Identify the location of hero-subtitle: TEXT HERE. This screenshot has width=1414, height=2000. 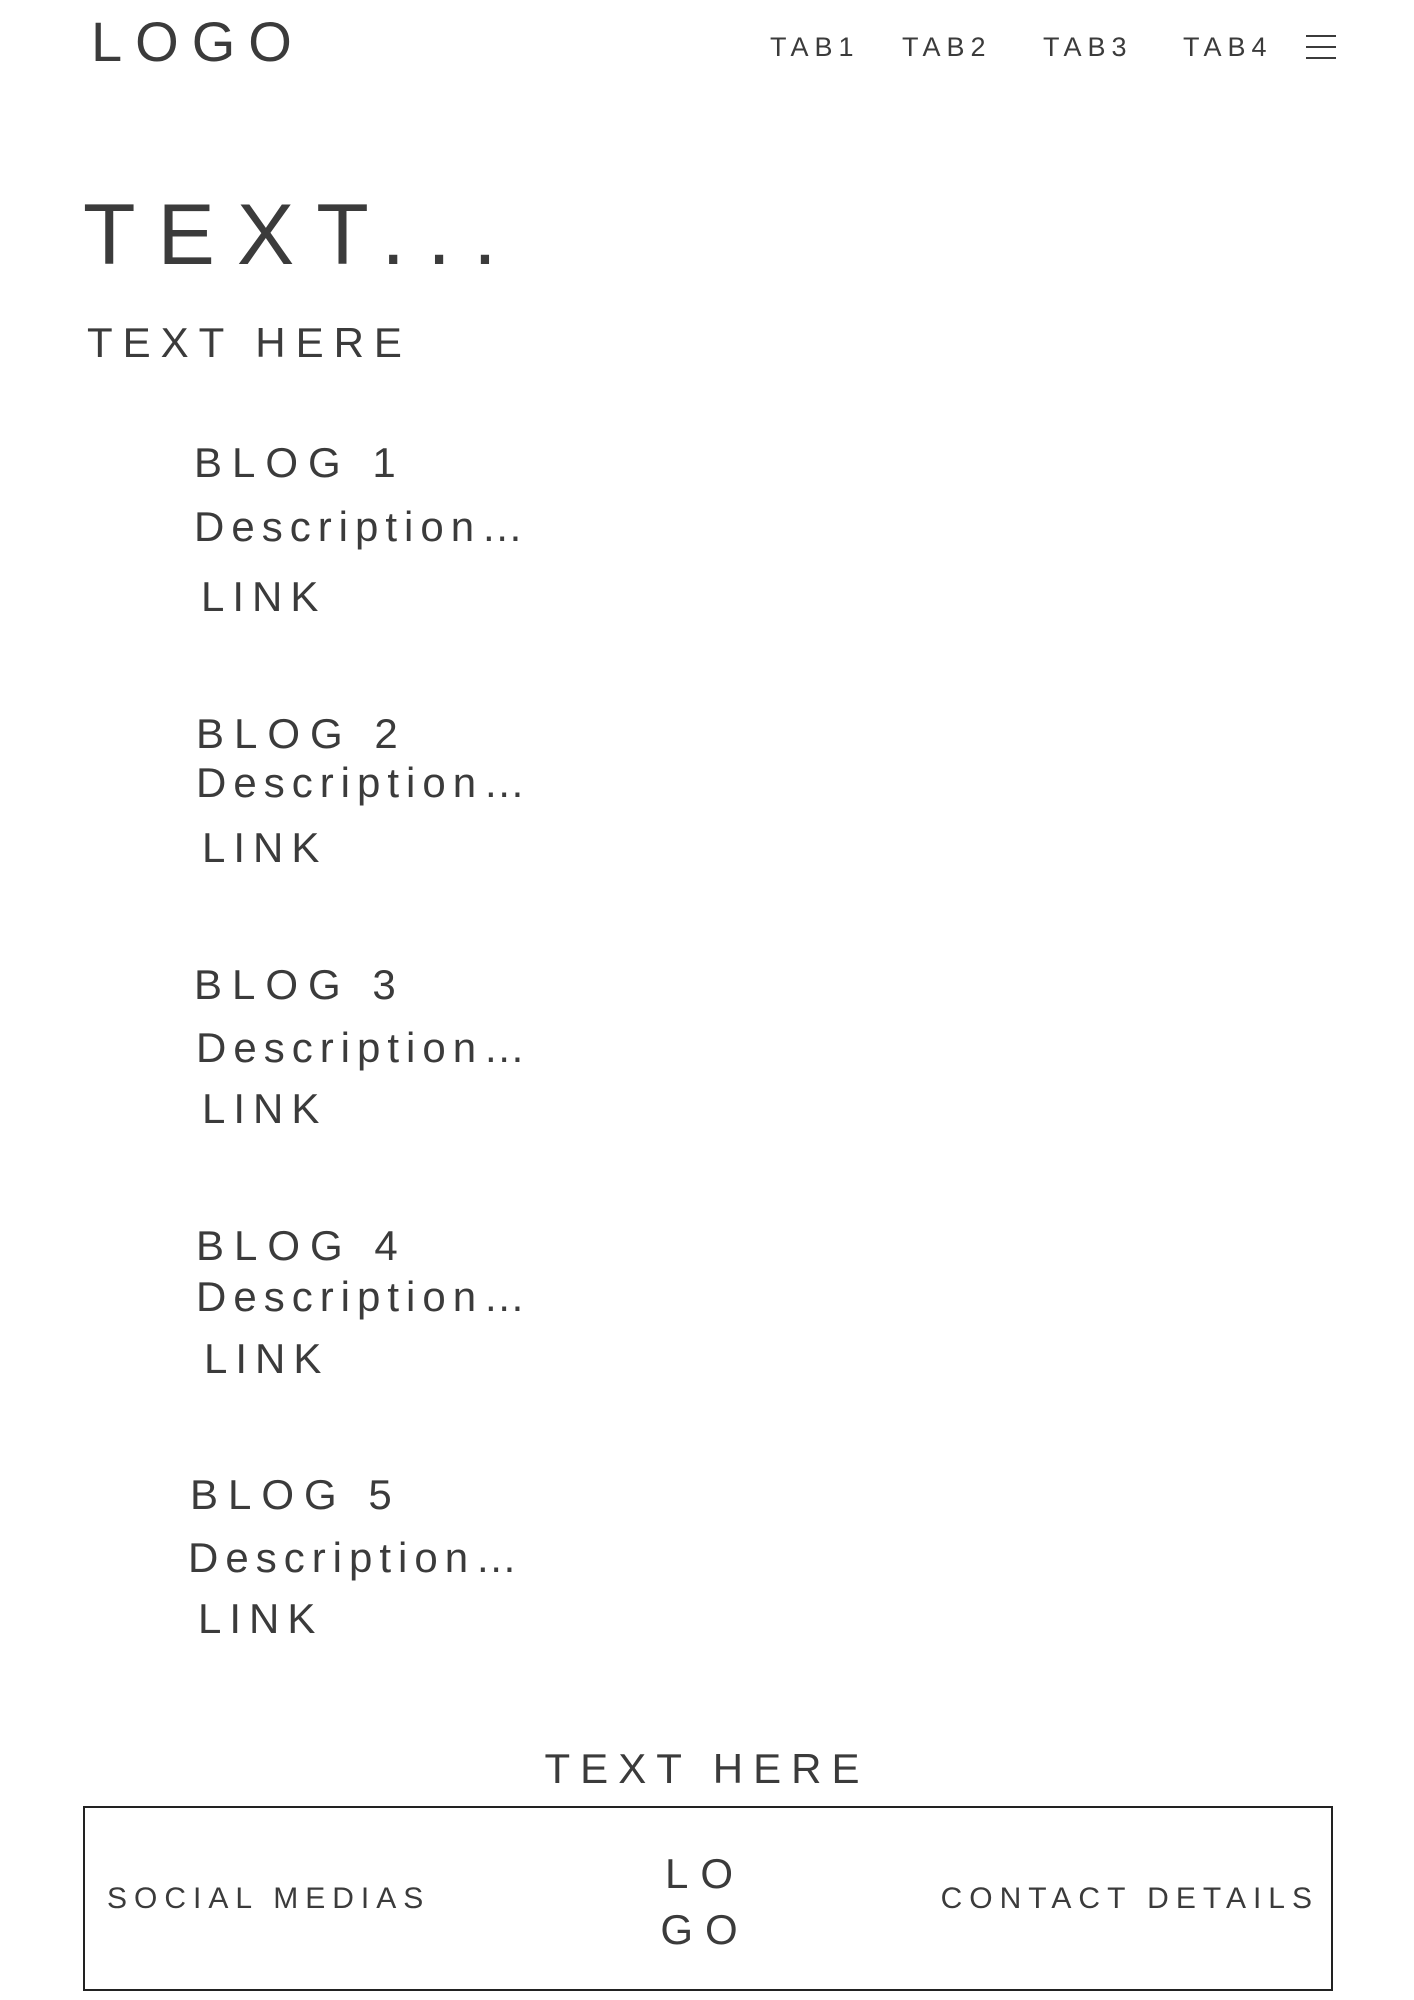
(249, 342).